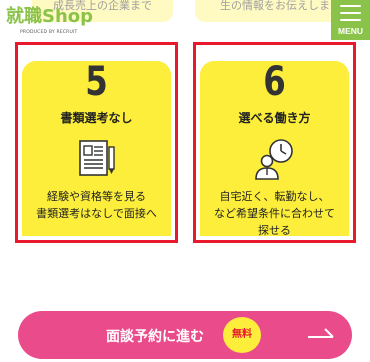 Image resolution: width=370 pixels, height=362 pixels. I want to click on feature-description: 自宅近く、転勤なし、 など希望条件に合わせて 探せる, so click(274, 213).